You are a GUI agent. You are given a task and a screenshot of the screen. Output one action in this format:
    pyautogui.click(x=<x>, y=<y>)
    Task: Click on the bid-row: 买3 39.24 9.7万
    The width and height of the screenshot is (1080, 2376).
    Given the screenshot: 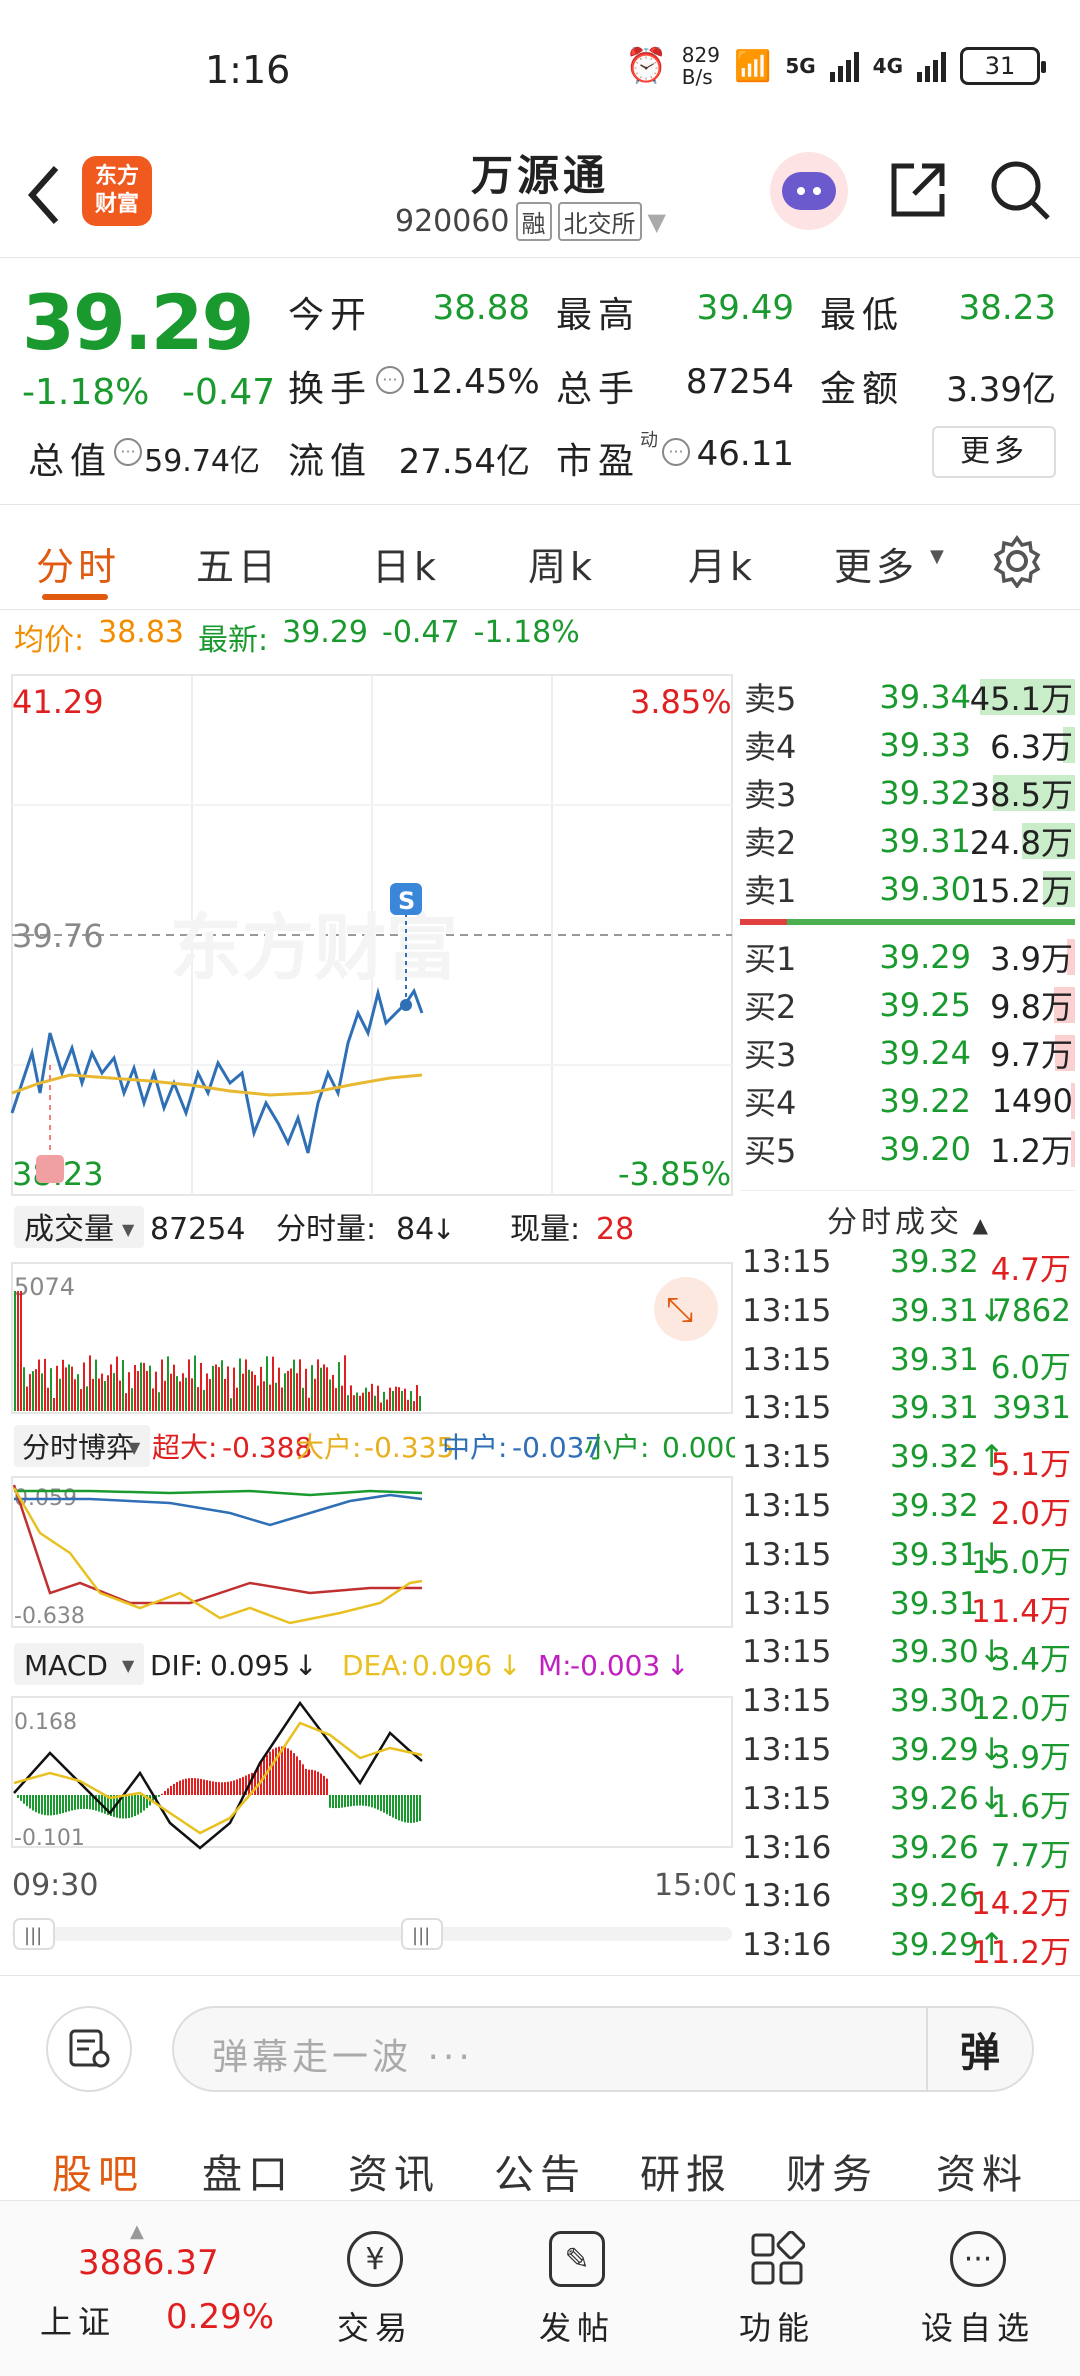 What is the action you would take?
    pyautogui.click(x=907, y=1053)
    